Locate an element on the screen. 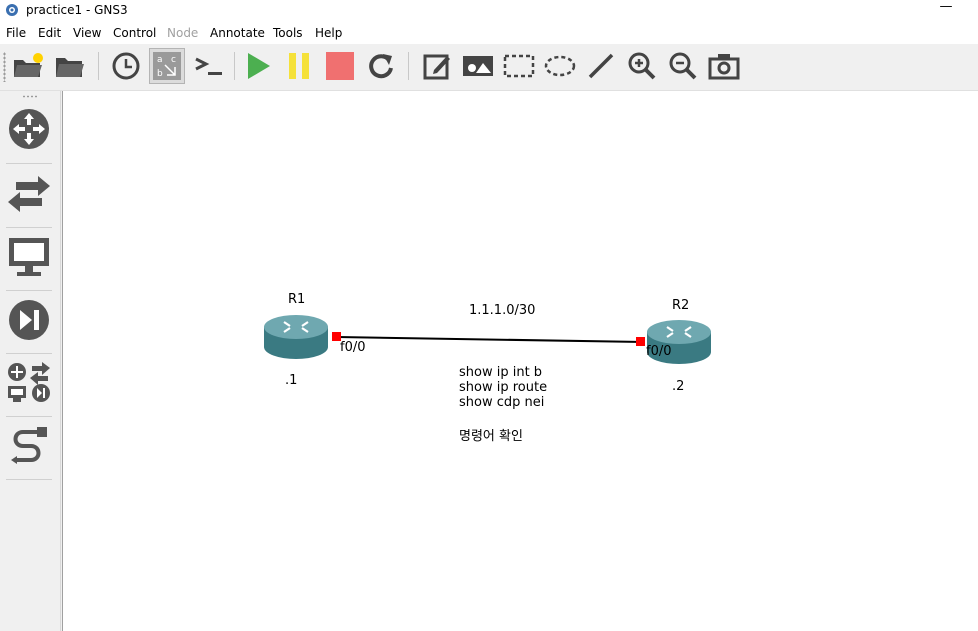 Image resolution: width=978 pixels, height=631 pixels. show-interface-labels-button: a c b is located at coordinates (167, 66).